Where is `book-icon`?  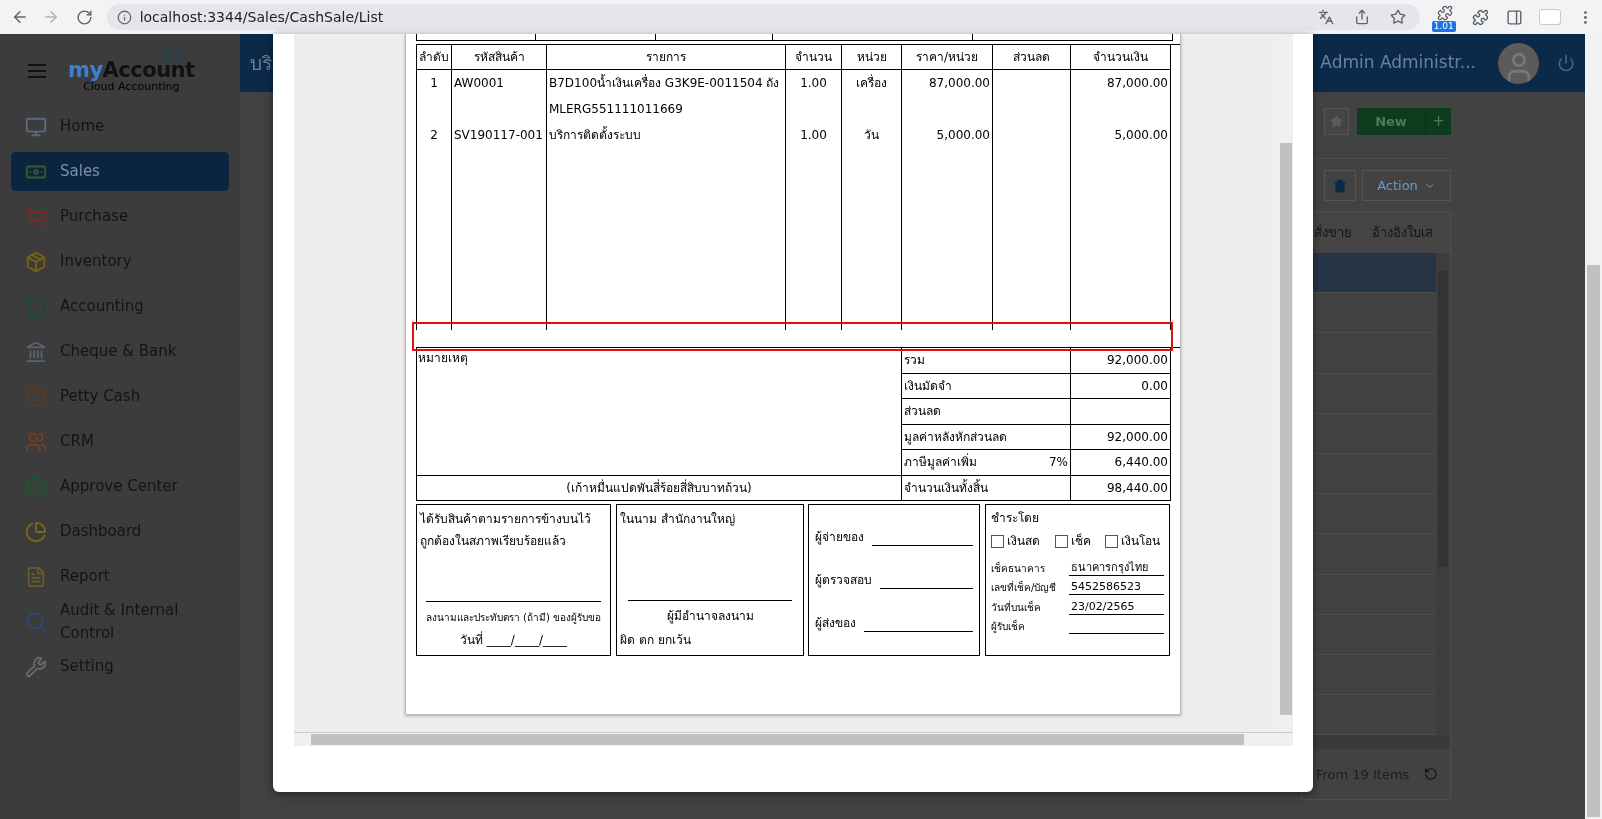
book-icon is located at coordinates (36, 306).